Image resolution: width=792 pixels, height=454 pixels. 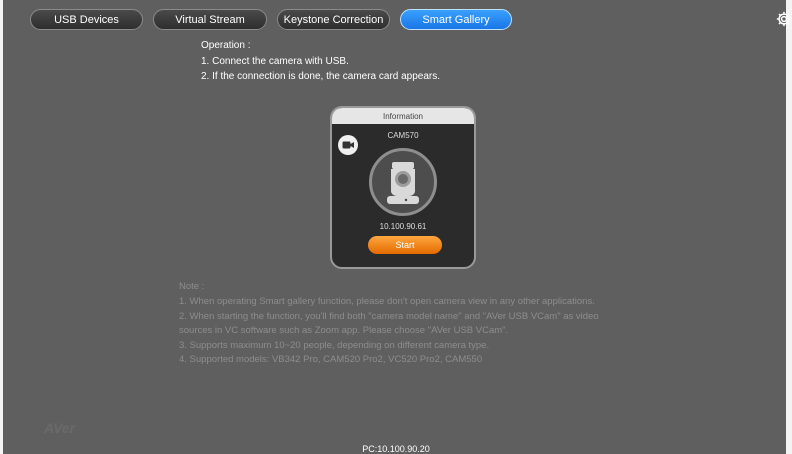 What do you see at coordinates (789, 227) in the screenshot?
I see `right-edge` at bounding box center [789, 227].